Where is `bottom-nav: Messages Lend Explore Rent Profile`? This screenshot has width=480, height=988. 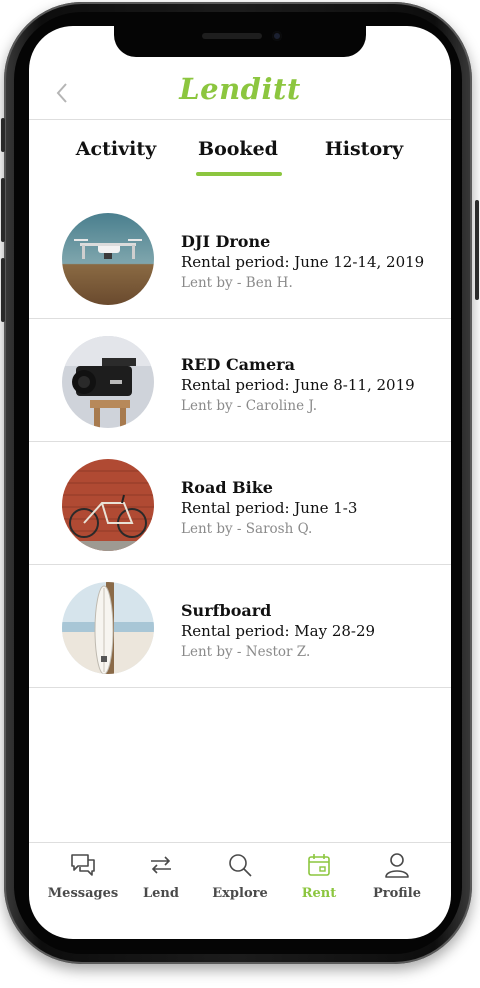 bottom-nav: Messages Lend Explore Rent Profile is located at coordinates (240, 879).